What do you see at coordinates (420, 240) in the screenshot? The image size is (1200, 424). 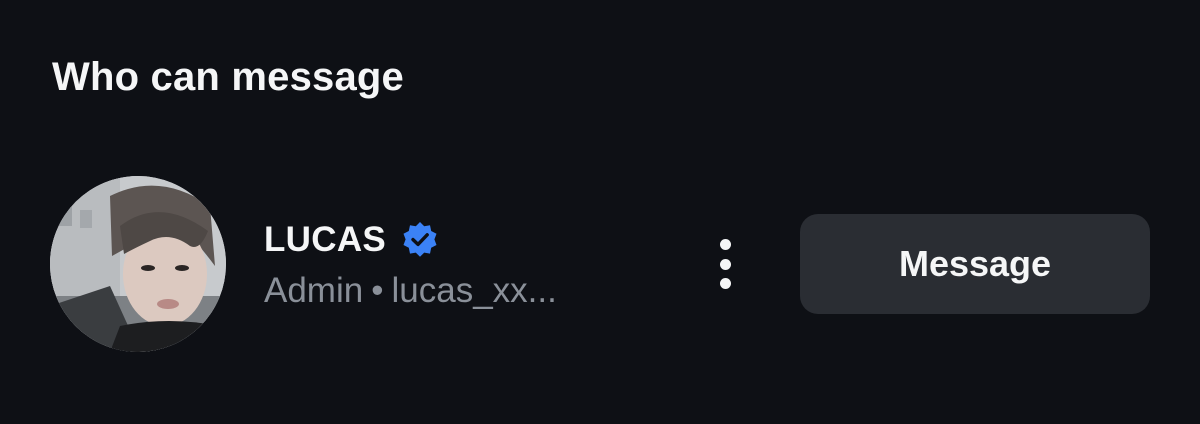 I see `verified-badge-icon` at bounding box center [420, 240].